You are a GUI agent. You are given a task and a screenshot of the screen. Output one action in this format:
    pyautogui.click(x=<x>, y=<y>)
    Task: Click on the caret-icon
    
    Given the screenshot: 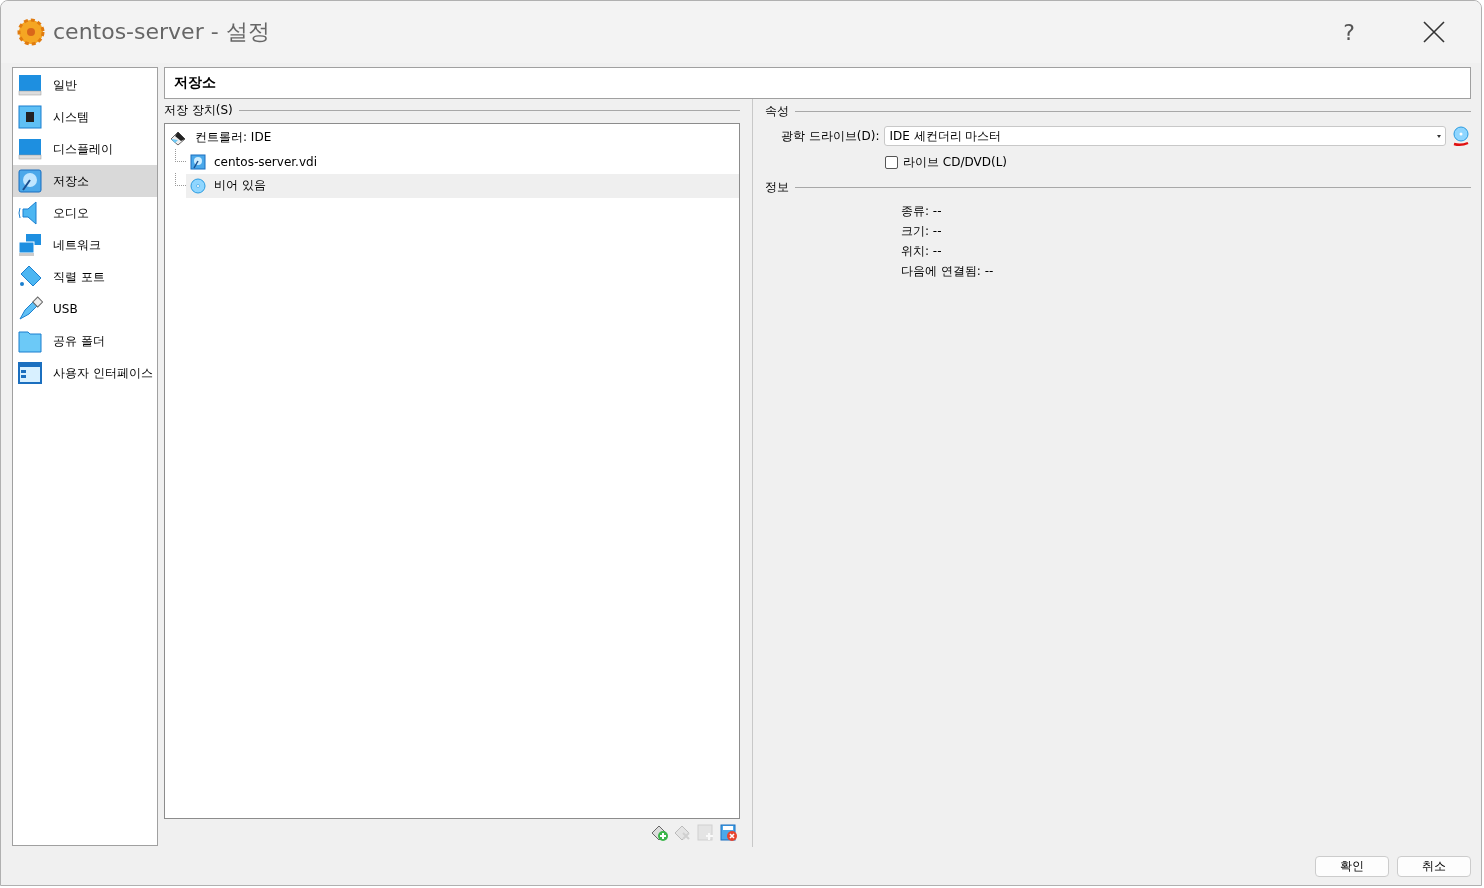 What is the action you would take?
    pyautogui.click(x=1439, y=136)
    